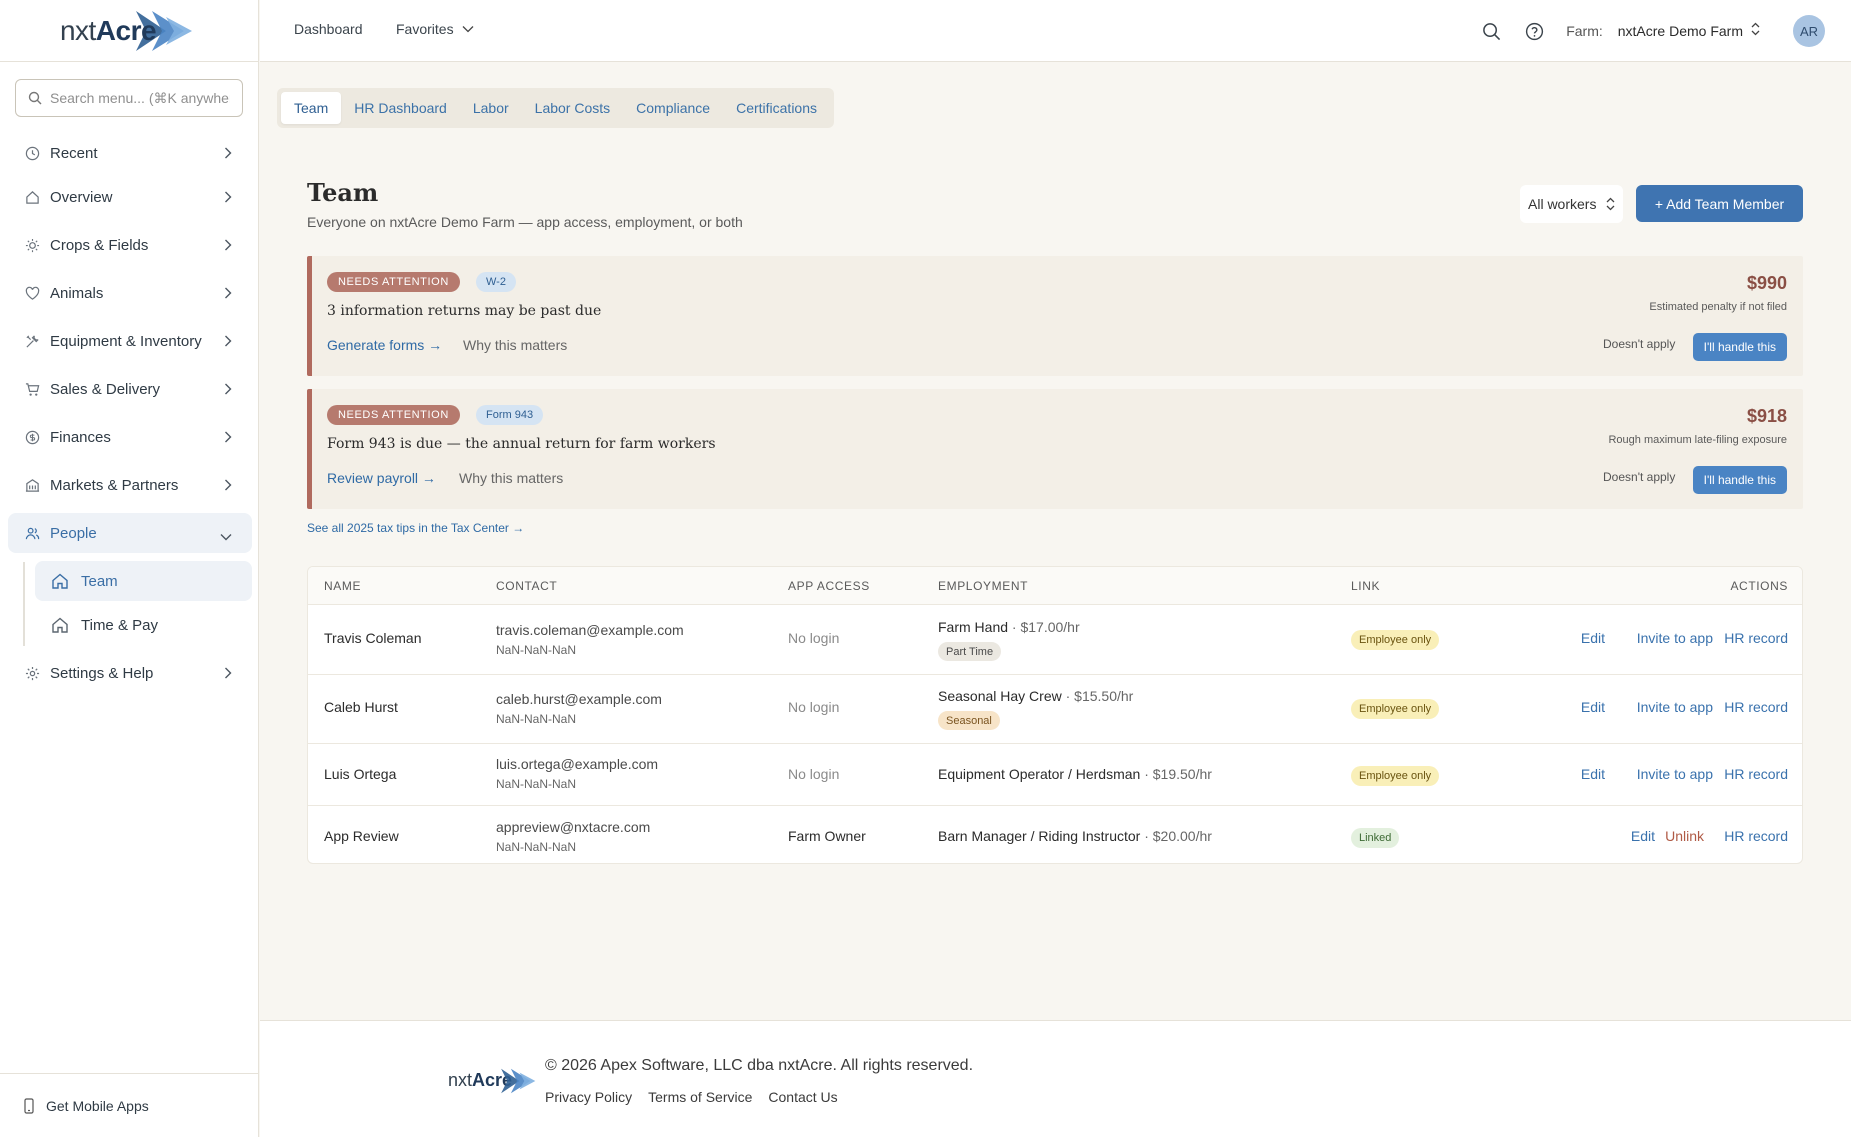 This screenshot has height=1137, width=1851. I want to click on sidebar-item-sales-delivery: Sales & Delivery, so click(130, 389).